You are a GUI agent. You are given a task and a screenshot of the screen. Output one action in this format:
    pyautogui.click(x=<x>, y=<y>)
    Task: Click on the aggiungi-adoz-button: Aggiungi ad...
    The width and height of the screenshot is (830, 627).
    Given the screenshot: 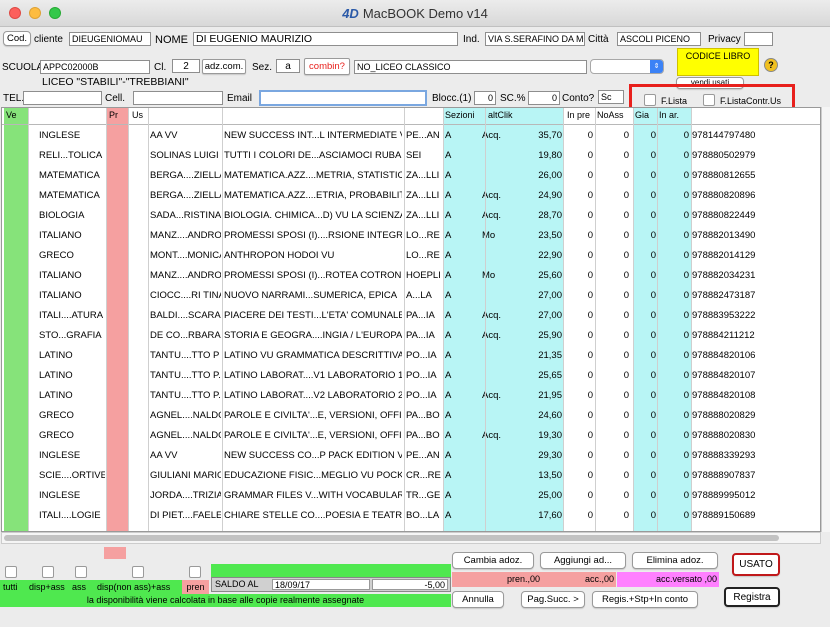 What is the action you would take?
    pyautogui.click(x=583, y=560)
    